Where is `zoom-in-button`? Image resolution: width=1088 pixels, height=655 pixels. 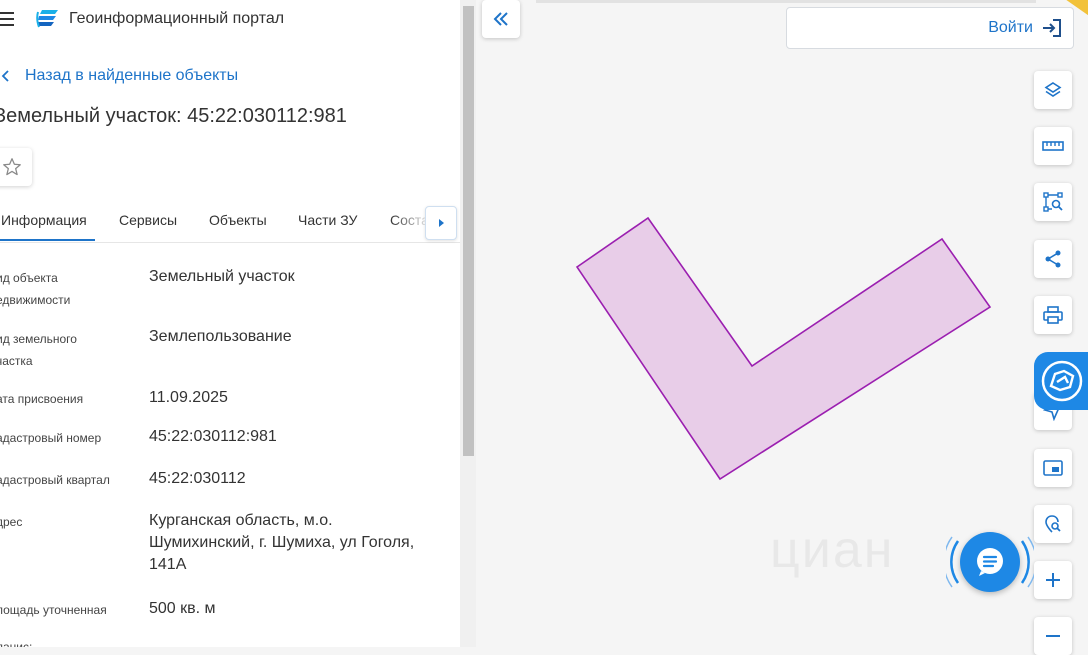
zoom-in-button is located at coordinates (1053, 580).